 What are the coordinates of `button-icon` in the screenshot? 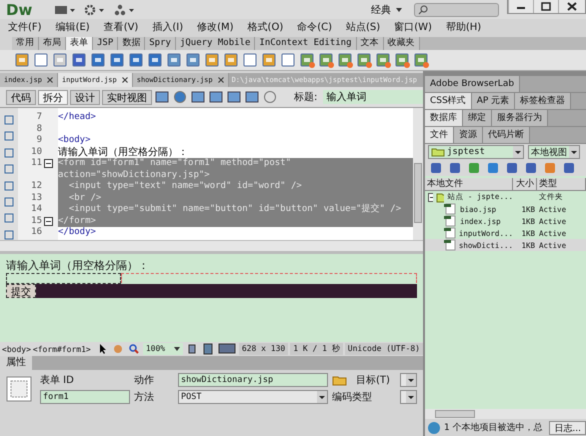 It's located at (250, 60).